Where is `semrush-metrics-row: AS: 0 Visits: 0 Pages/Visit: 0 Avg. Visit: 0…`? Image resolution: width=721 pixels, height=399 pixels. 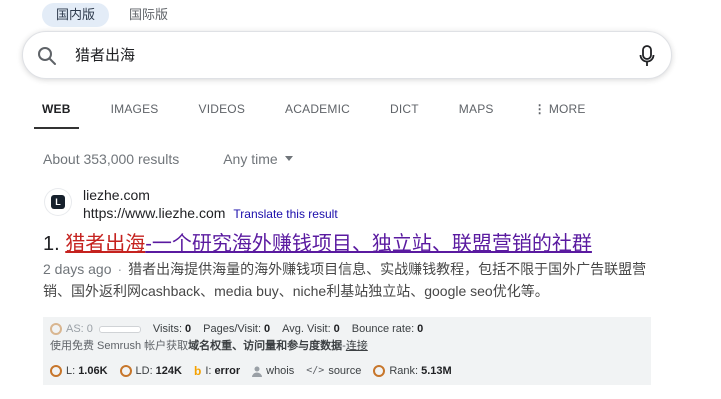
semrush-metrics-row: AS: 0 Visits: 0 Pages/Visit: 0 Avg. Visit: 0… is located at coordinates (236, 329).